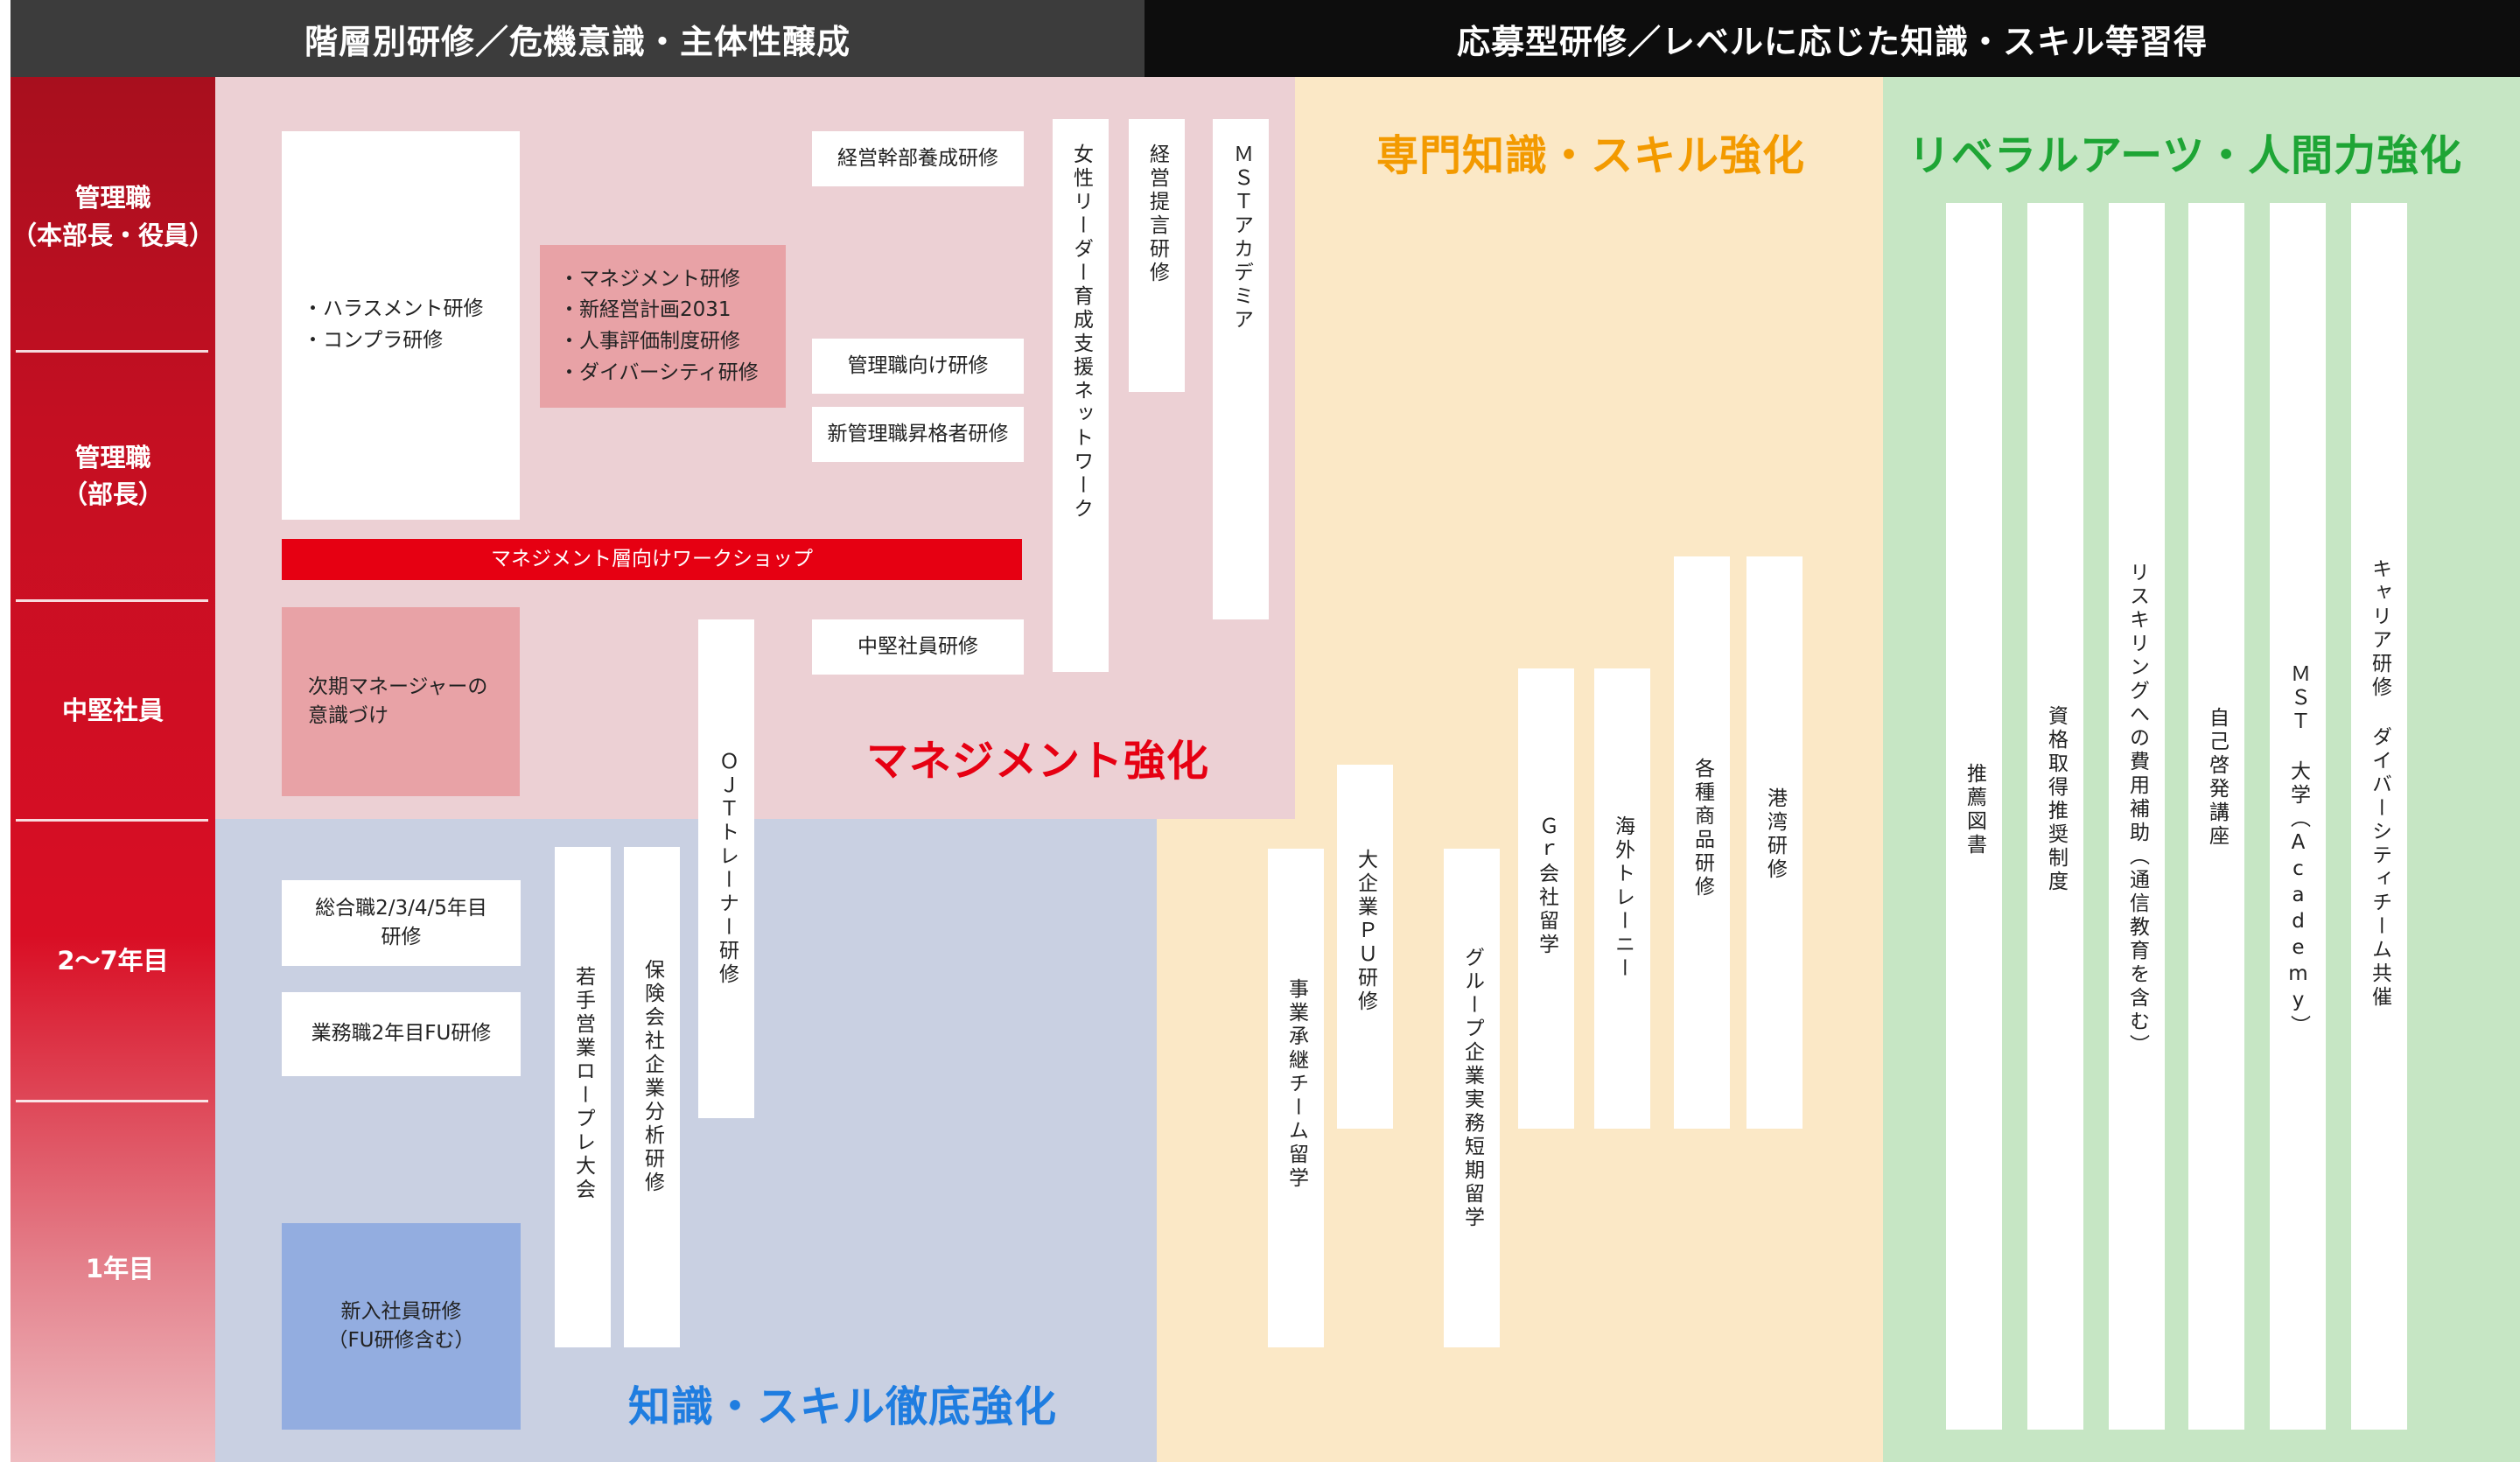  I want to click on level-mid-career: 中堅社員, so click(112, 710).